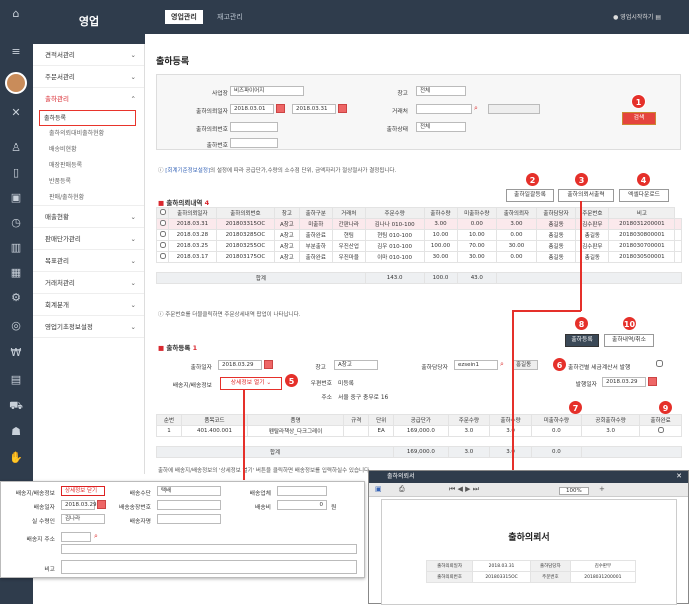 The width and height of the screenshot is (689, 605). What do you see at coordinates (302, 505) in the screenshot?
I see `delivery-fee-input: 0` at bounding box center [302, 505].